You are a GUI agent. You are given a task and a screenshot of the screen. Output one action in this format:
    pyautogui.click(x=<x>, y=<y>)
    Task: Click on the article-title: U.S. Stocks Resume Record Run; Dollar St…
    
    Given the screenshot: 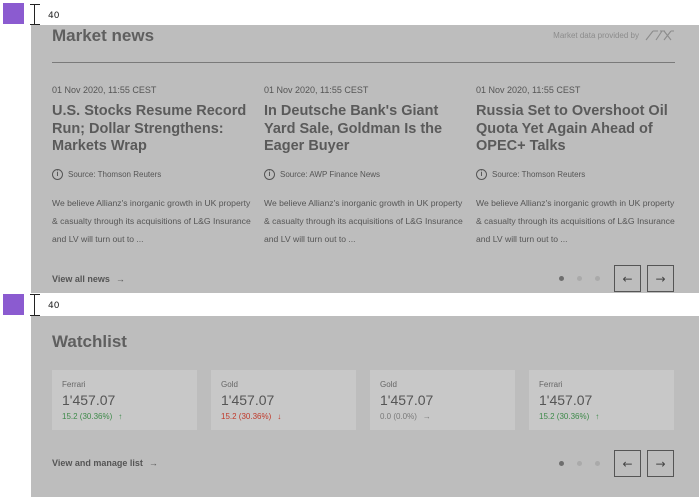 What is the action you would take?
    pyautogui.click(x=152, y=129)
    